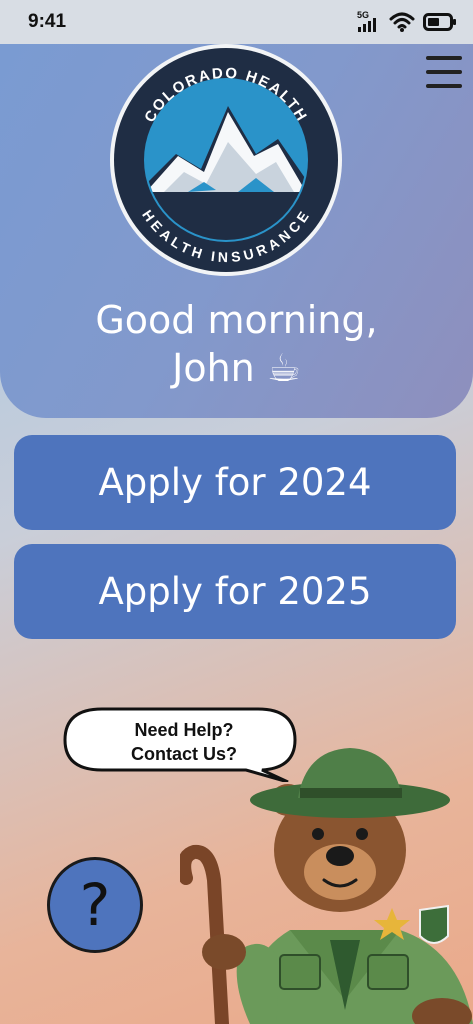 This screenshot has height=1024, width=473. What do you see at coordinates (236, 22) in the screenshot?
I see `status-bar: 9:41 5G` at bounding box center [236, 22].